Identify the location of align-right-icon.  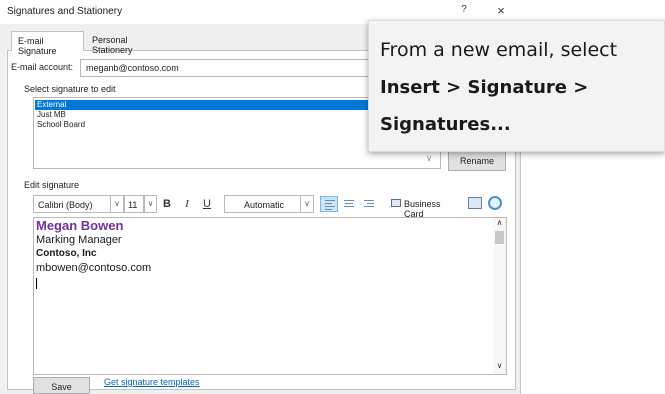
(369, 204).